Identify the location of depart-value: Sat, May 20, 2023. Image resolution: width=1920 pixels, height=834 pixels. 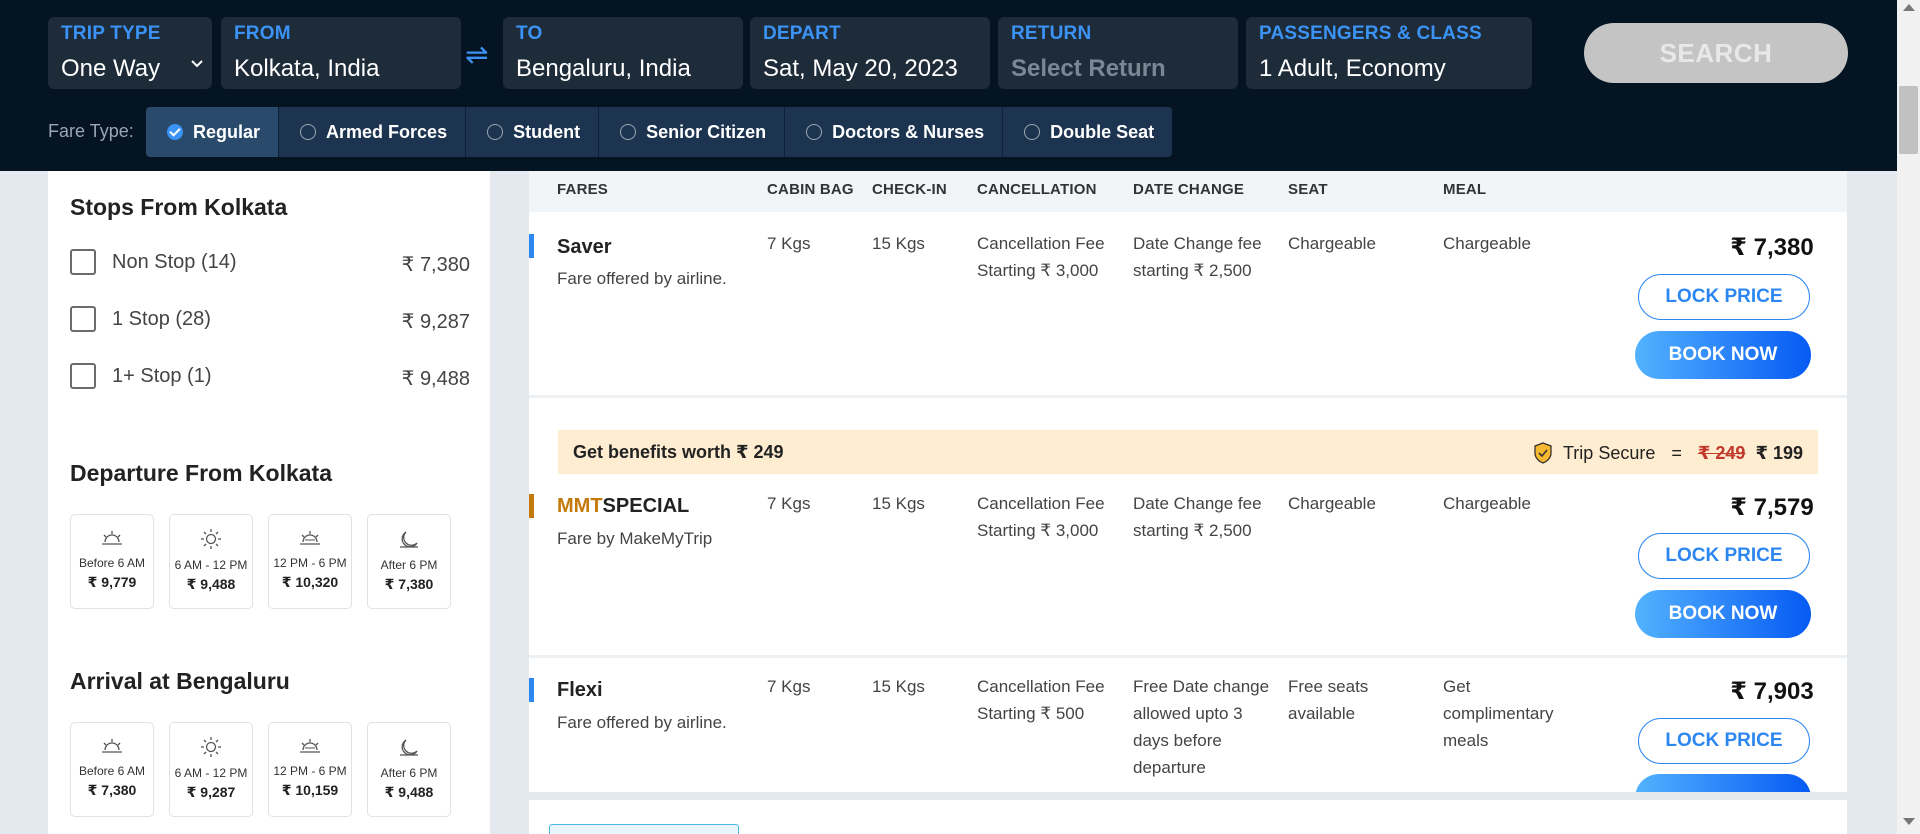
(860, 68).